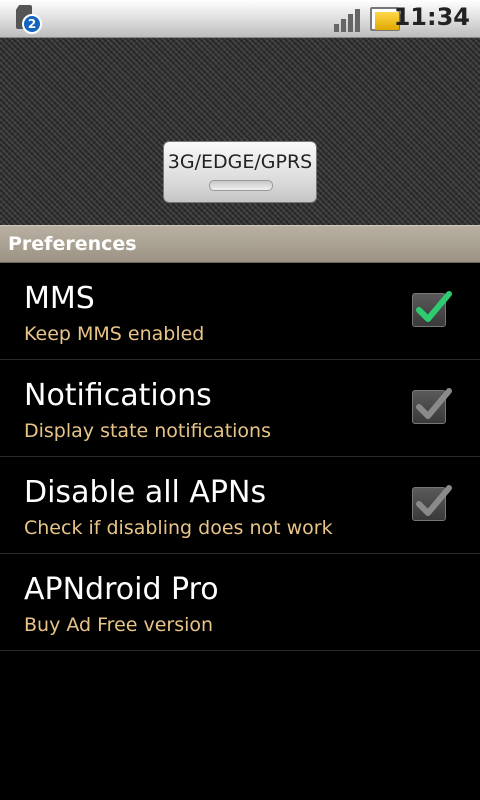 This screenshot has width=480, height=800. I want to click on toggle-state-indicator, so click(241, 185).